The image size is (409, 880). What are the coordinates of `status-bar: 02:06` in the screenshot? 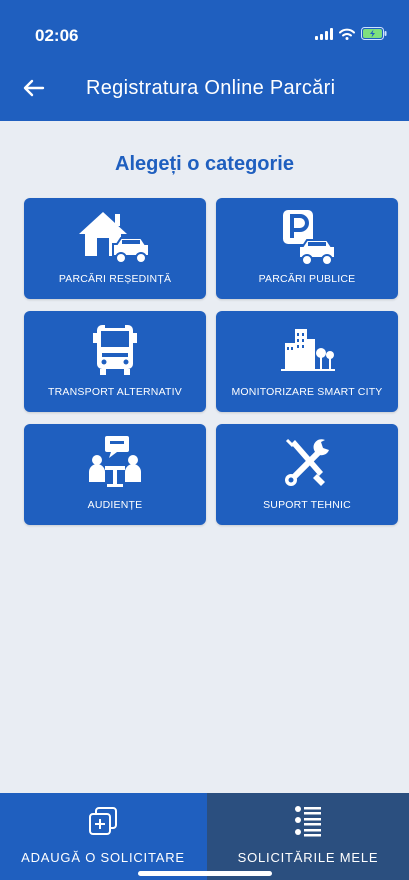 It's located at (204, 28).